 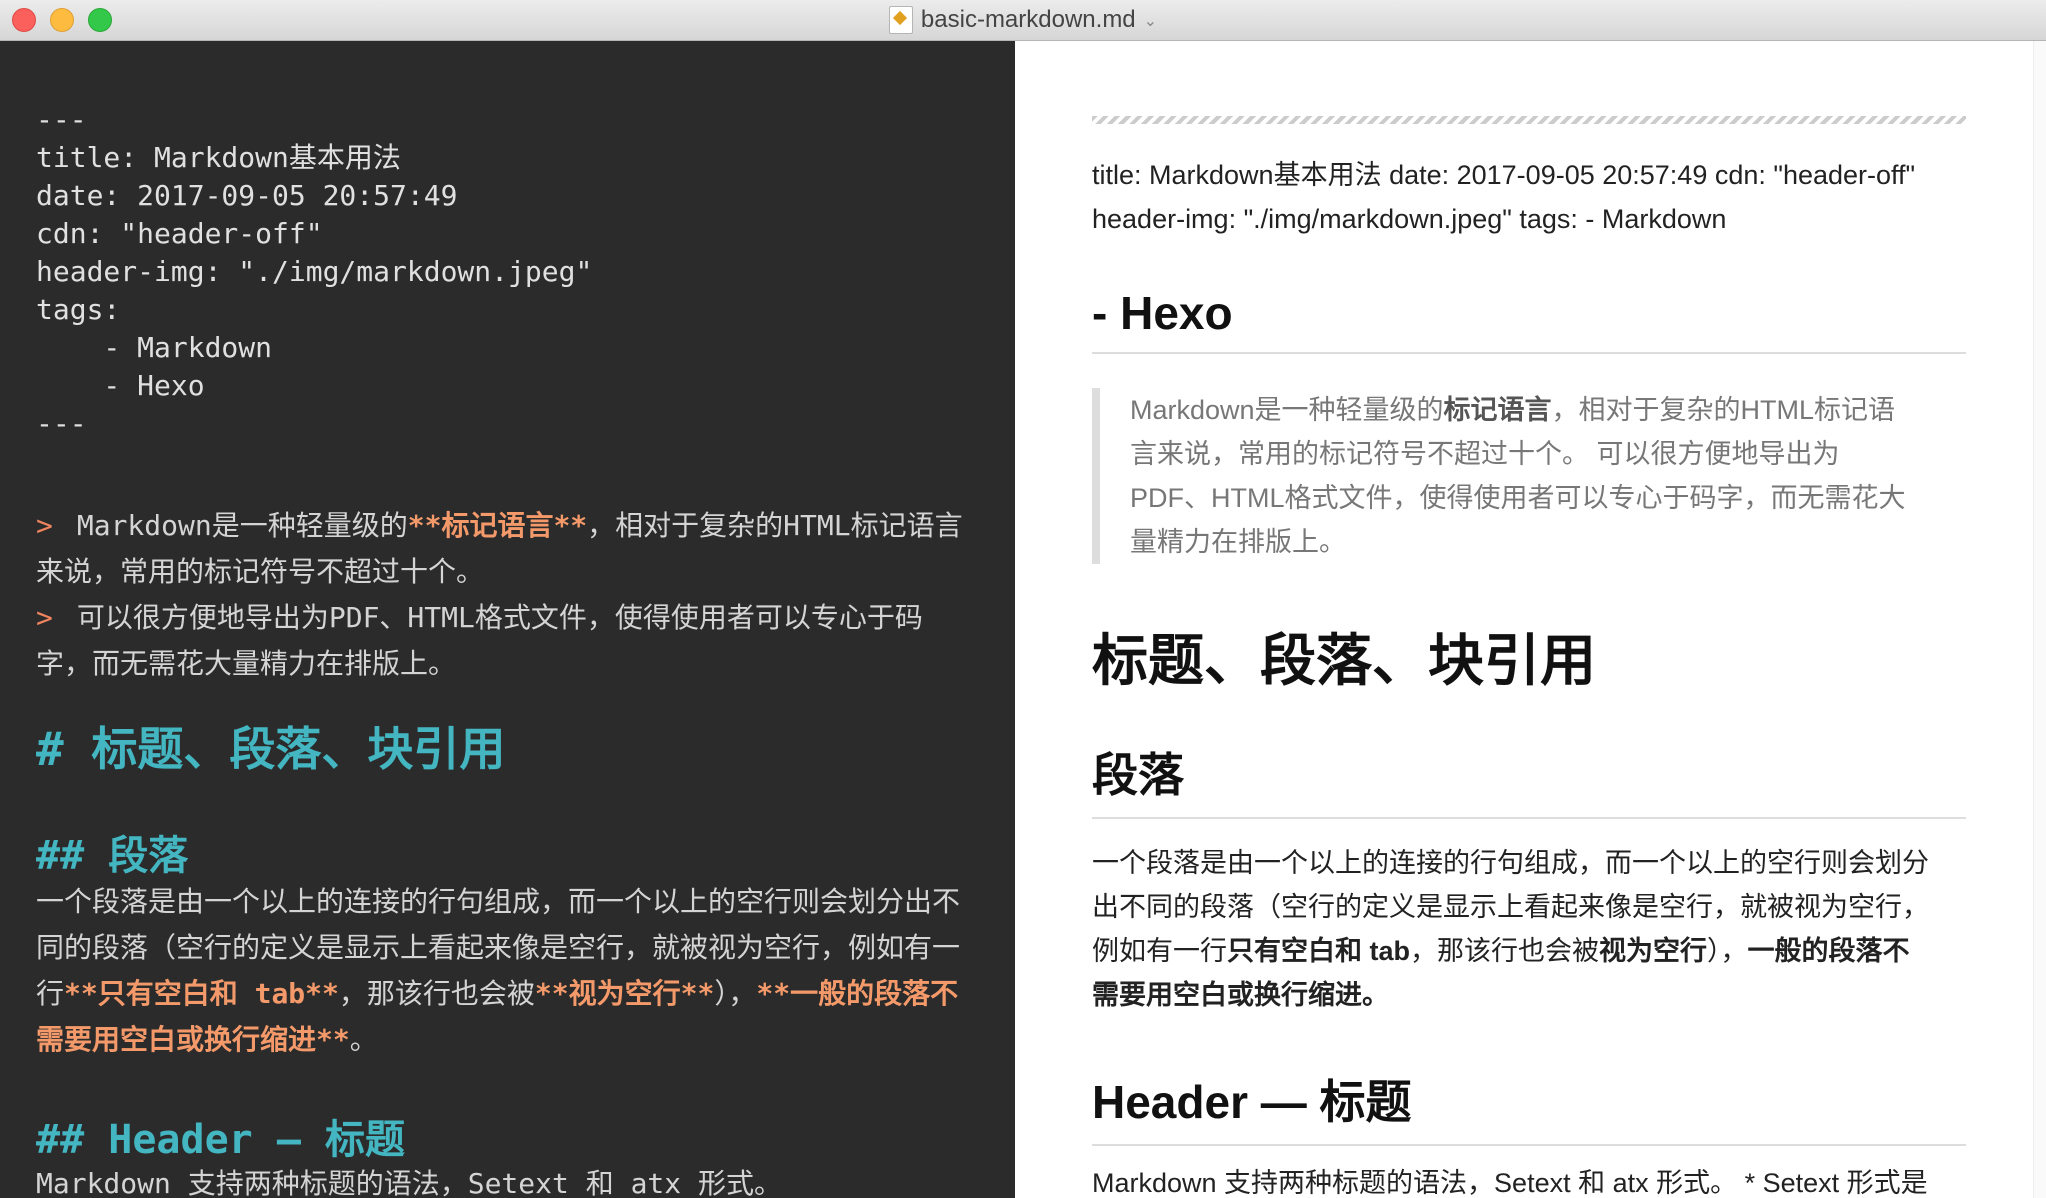 I want to click on quote-text: ，相对于复杂的HTML标记语, so click(x=1723, y=410).